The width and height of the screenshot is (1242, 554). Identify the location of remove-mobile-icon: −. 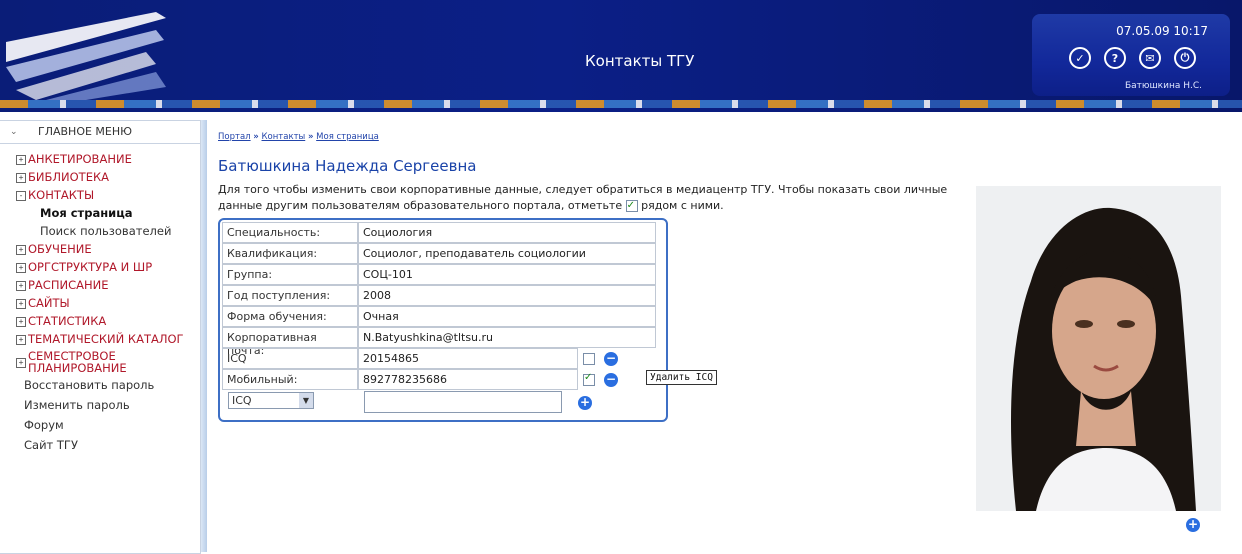
(611, 379).